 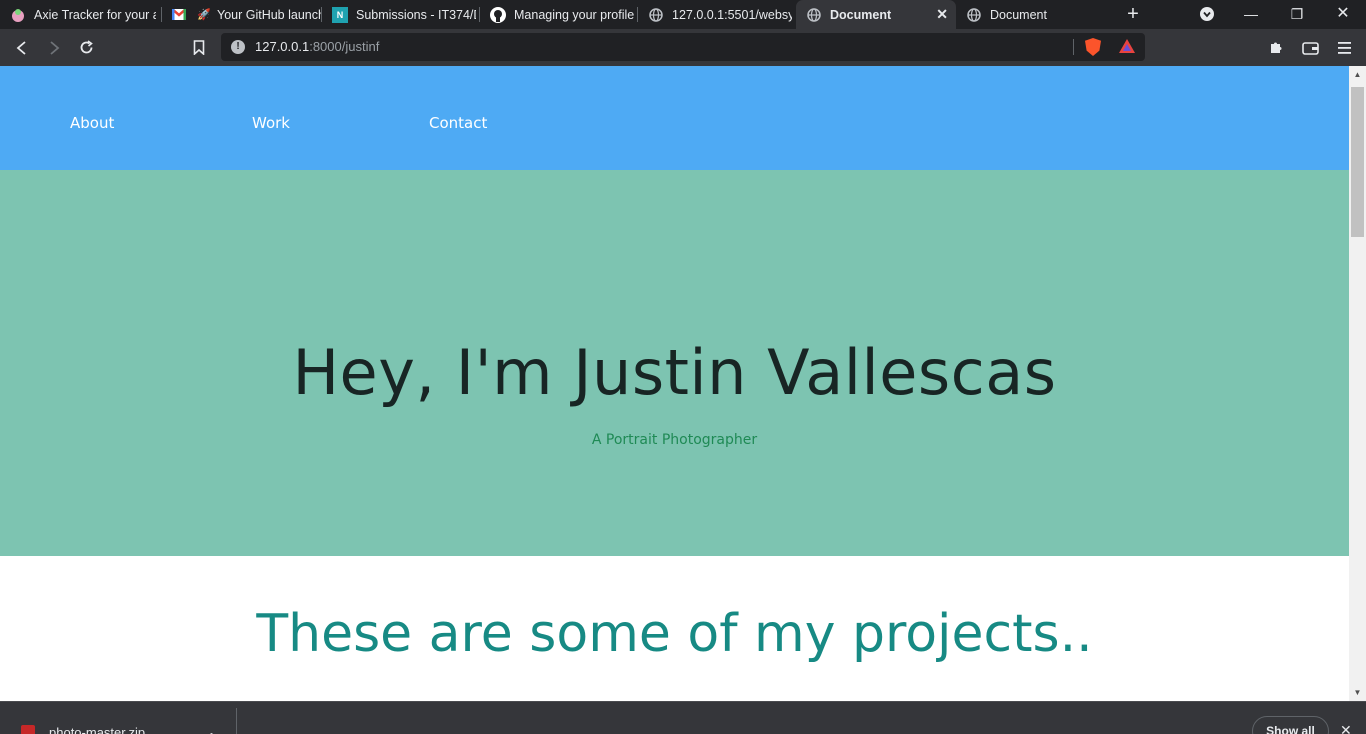 I want to click on tab-github-launch: 🚀 Your GitHub launch, so click(x=257, y=14).